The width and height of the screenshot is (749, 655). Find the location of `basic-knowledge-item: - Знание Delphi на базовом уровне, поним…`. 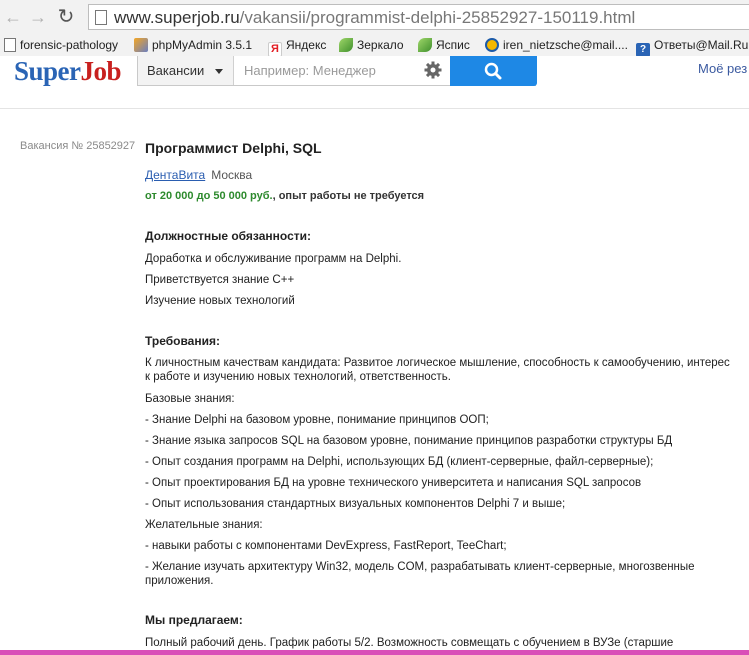

basic-knowledge-item: - Знание Delphi на базовом уровне, поним… is located at coordinates (317, 420).